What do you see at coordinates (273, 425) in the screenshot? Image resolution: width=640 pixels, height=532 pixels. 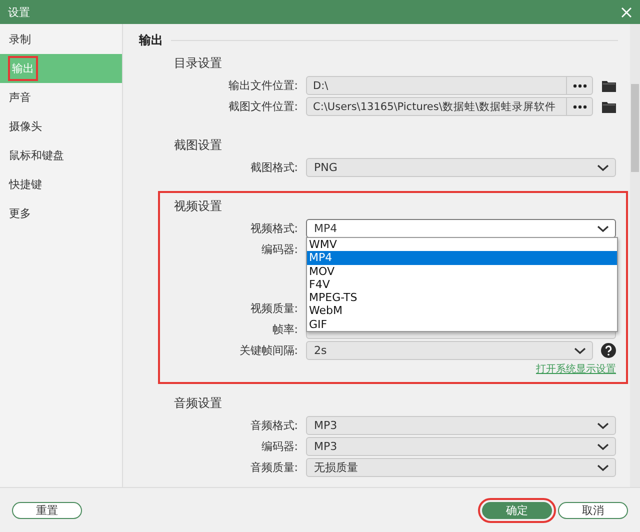 I see `field-label: 音频格式:` at bounding box center [273, 425].